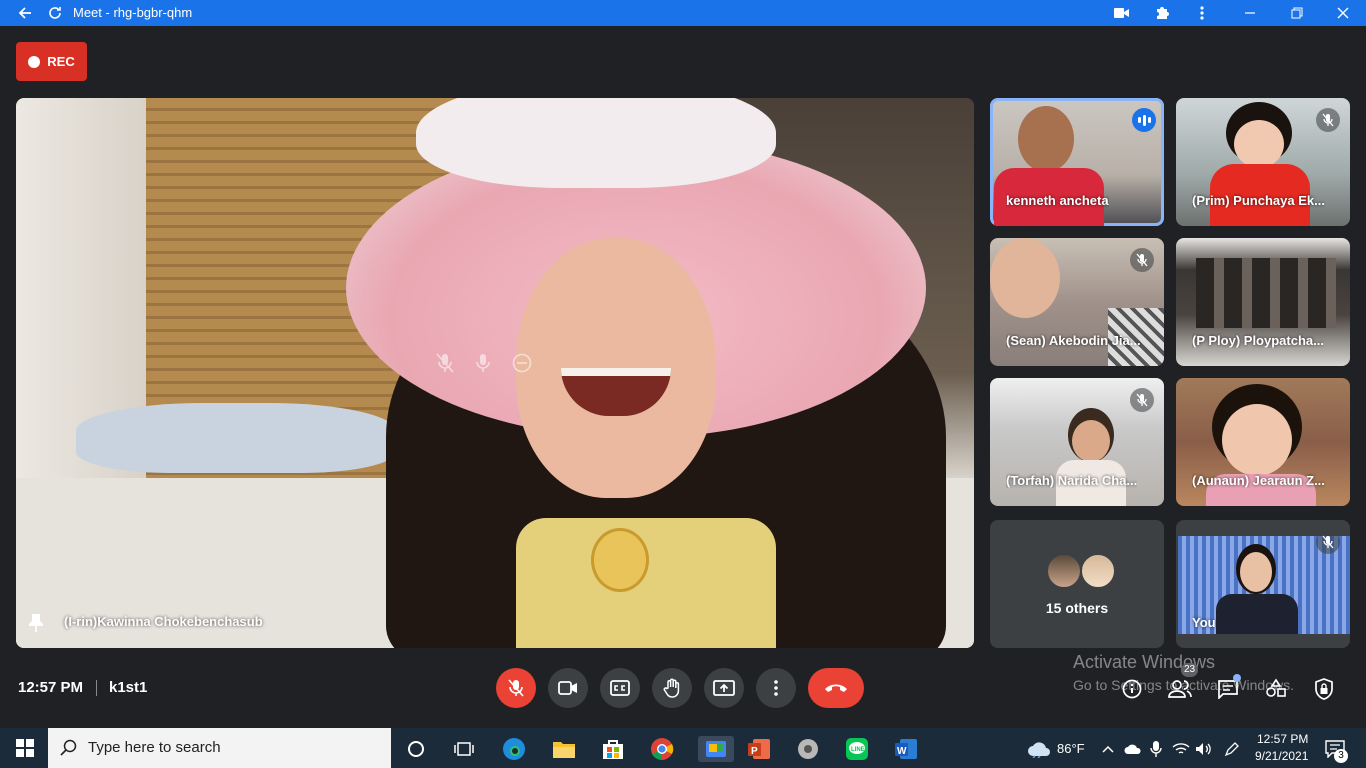 This screenshot has height=768, width=1366. What do you see at coordinates (1132, 689) in the screenshot?
I see `meeting-details-info-icon` at bounding box center [1132, 689].